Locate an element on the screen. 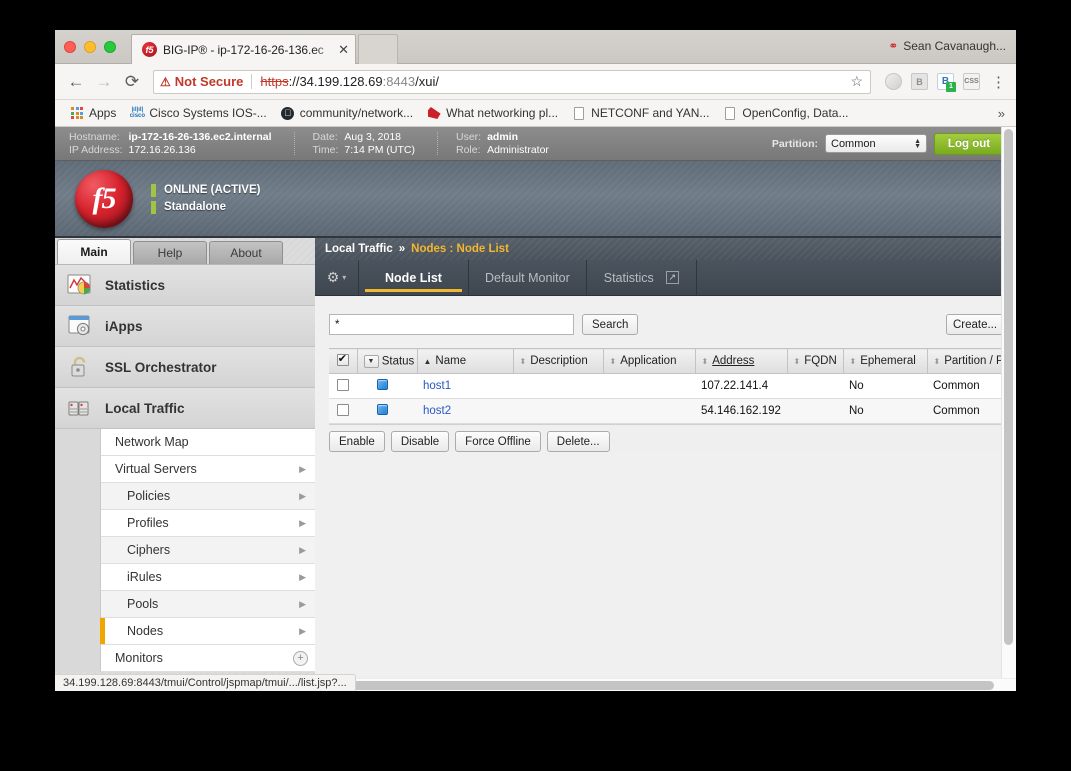 The height and width of the screenshot is (771, 1071). status-secondary-label: Standalone is located at coordinates (195, 207).